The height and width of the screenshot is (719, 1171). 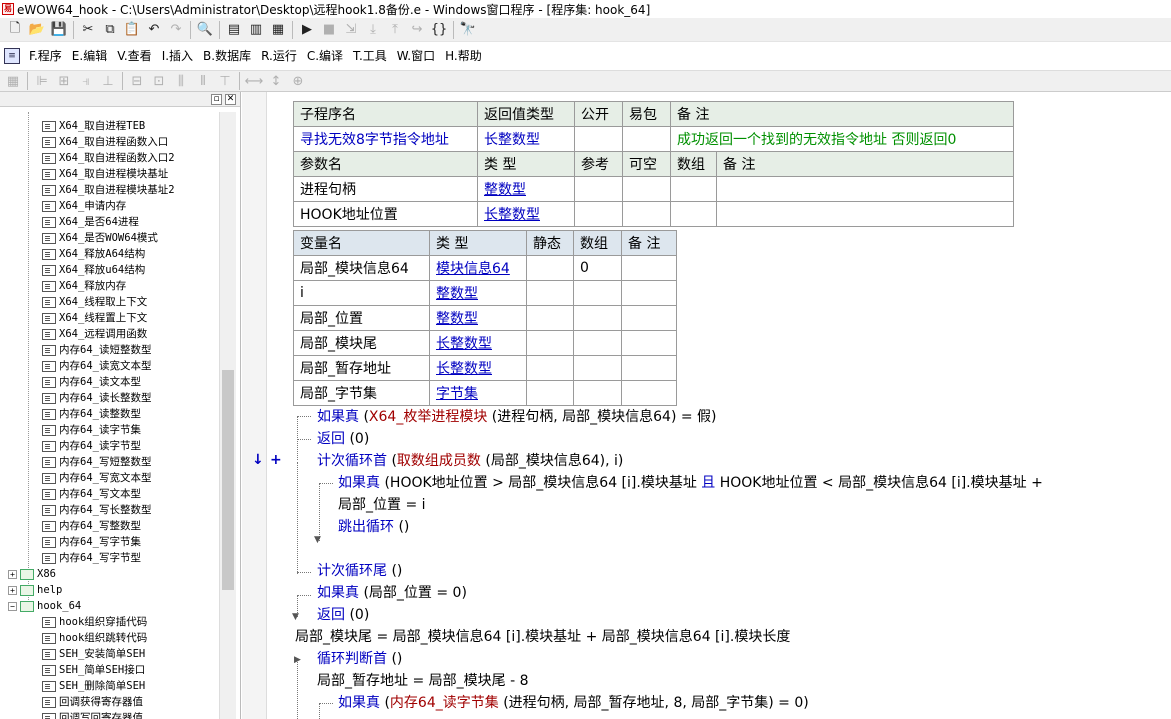 What do you see at coordinates (276, 460) in the screenshot?
I see `expand-marker-icon: +` at bounding box center [276, 460].